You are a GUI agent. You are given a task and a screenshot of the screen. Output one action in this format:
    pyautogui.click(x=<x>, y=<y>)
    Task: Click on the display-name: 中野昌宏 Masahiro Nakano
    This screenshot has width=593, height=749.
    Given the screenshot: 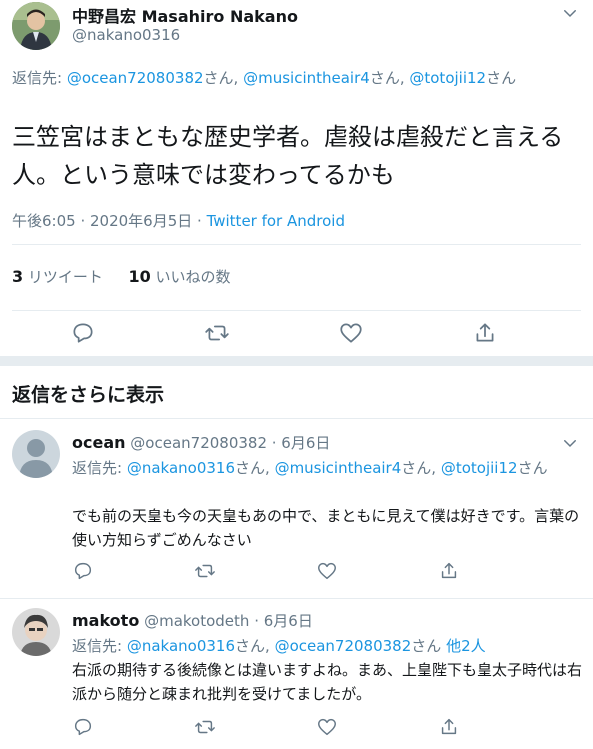 What is the action you would take?
    pyautogui.click(x=185, y=15)
    